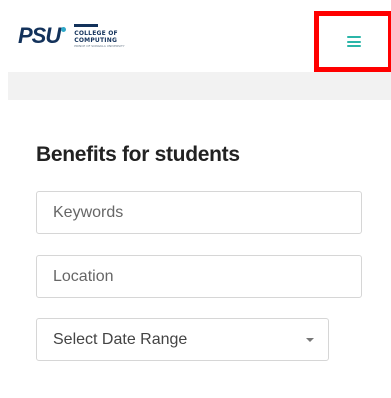 The image size is (391, 398). What do you see at coordinates (96, 40) in the screenshot?
I see `logo-line-2: COMPUTING` at bounding box center [96, 40].